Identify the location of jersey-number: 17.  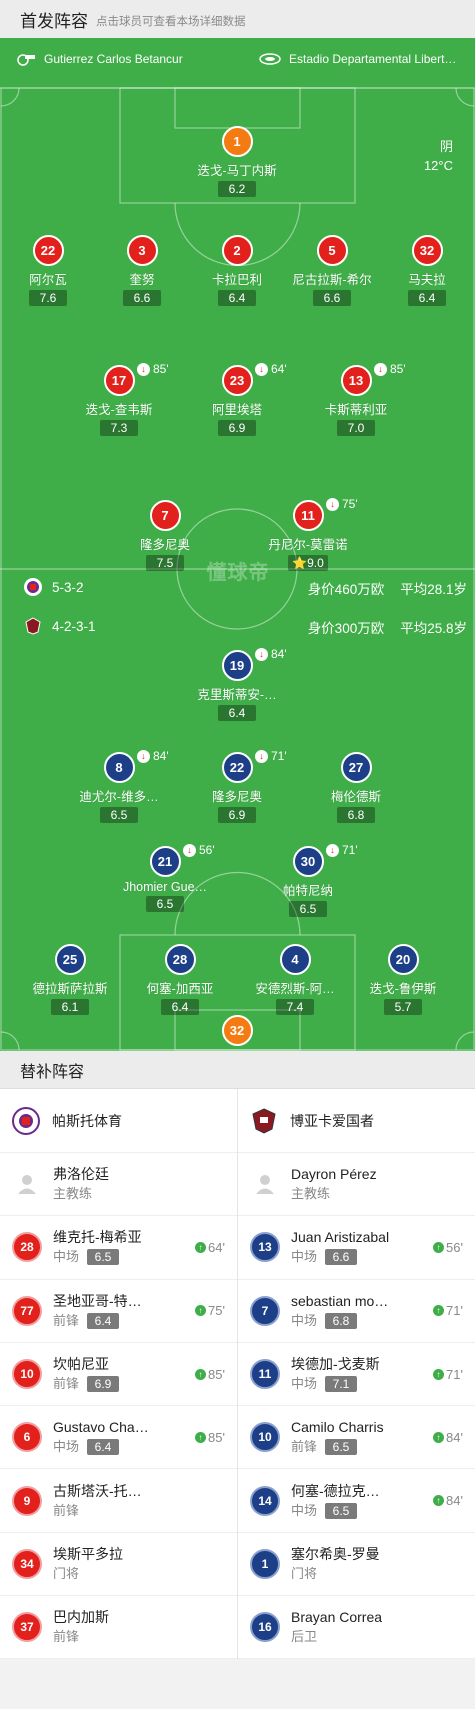
(119, 380).